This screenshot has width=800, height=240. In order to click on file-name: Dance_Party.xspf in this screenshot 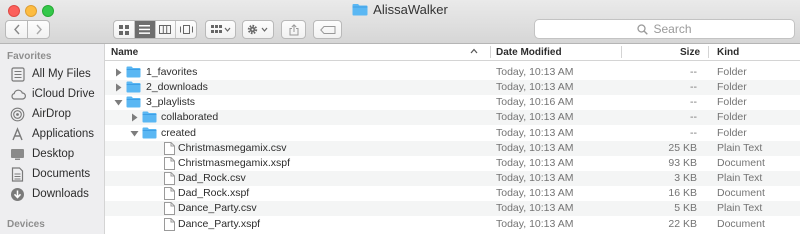, I will do `click(219, 223)`.